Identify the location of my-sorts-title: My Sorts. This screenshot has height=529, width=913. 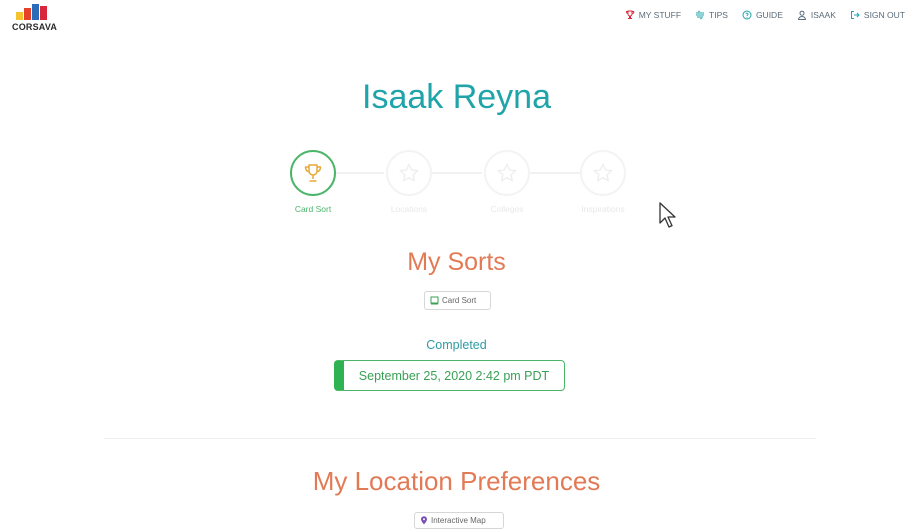
(456, 262).